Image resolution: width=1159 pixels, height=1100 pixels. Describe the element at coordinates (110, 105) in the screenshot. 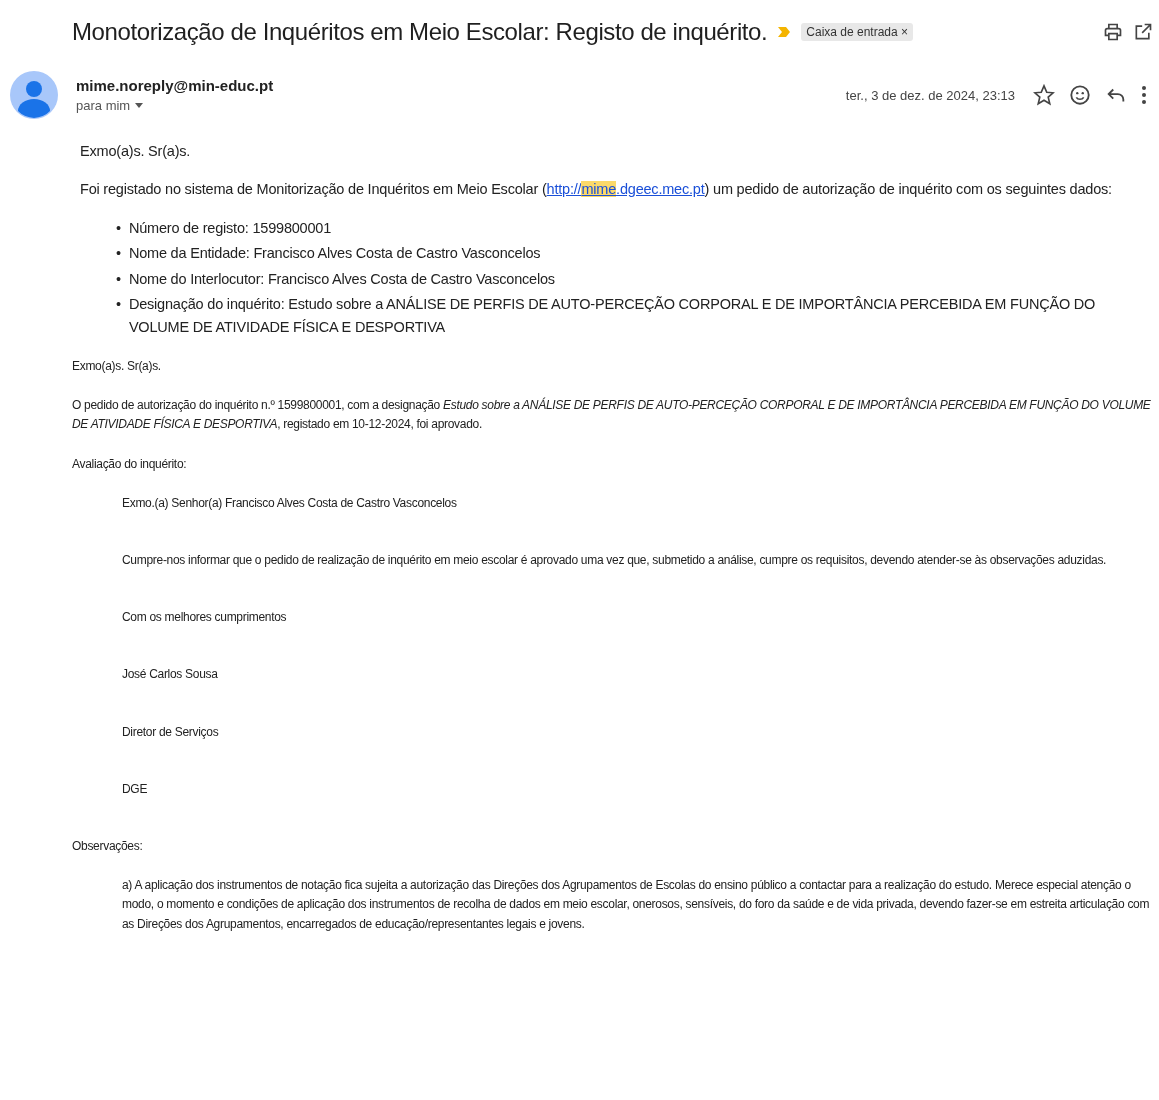

I see `recipient-dropdown: para mim` at that location.